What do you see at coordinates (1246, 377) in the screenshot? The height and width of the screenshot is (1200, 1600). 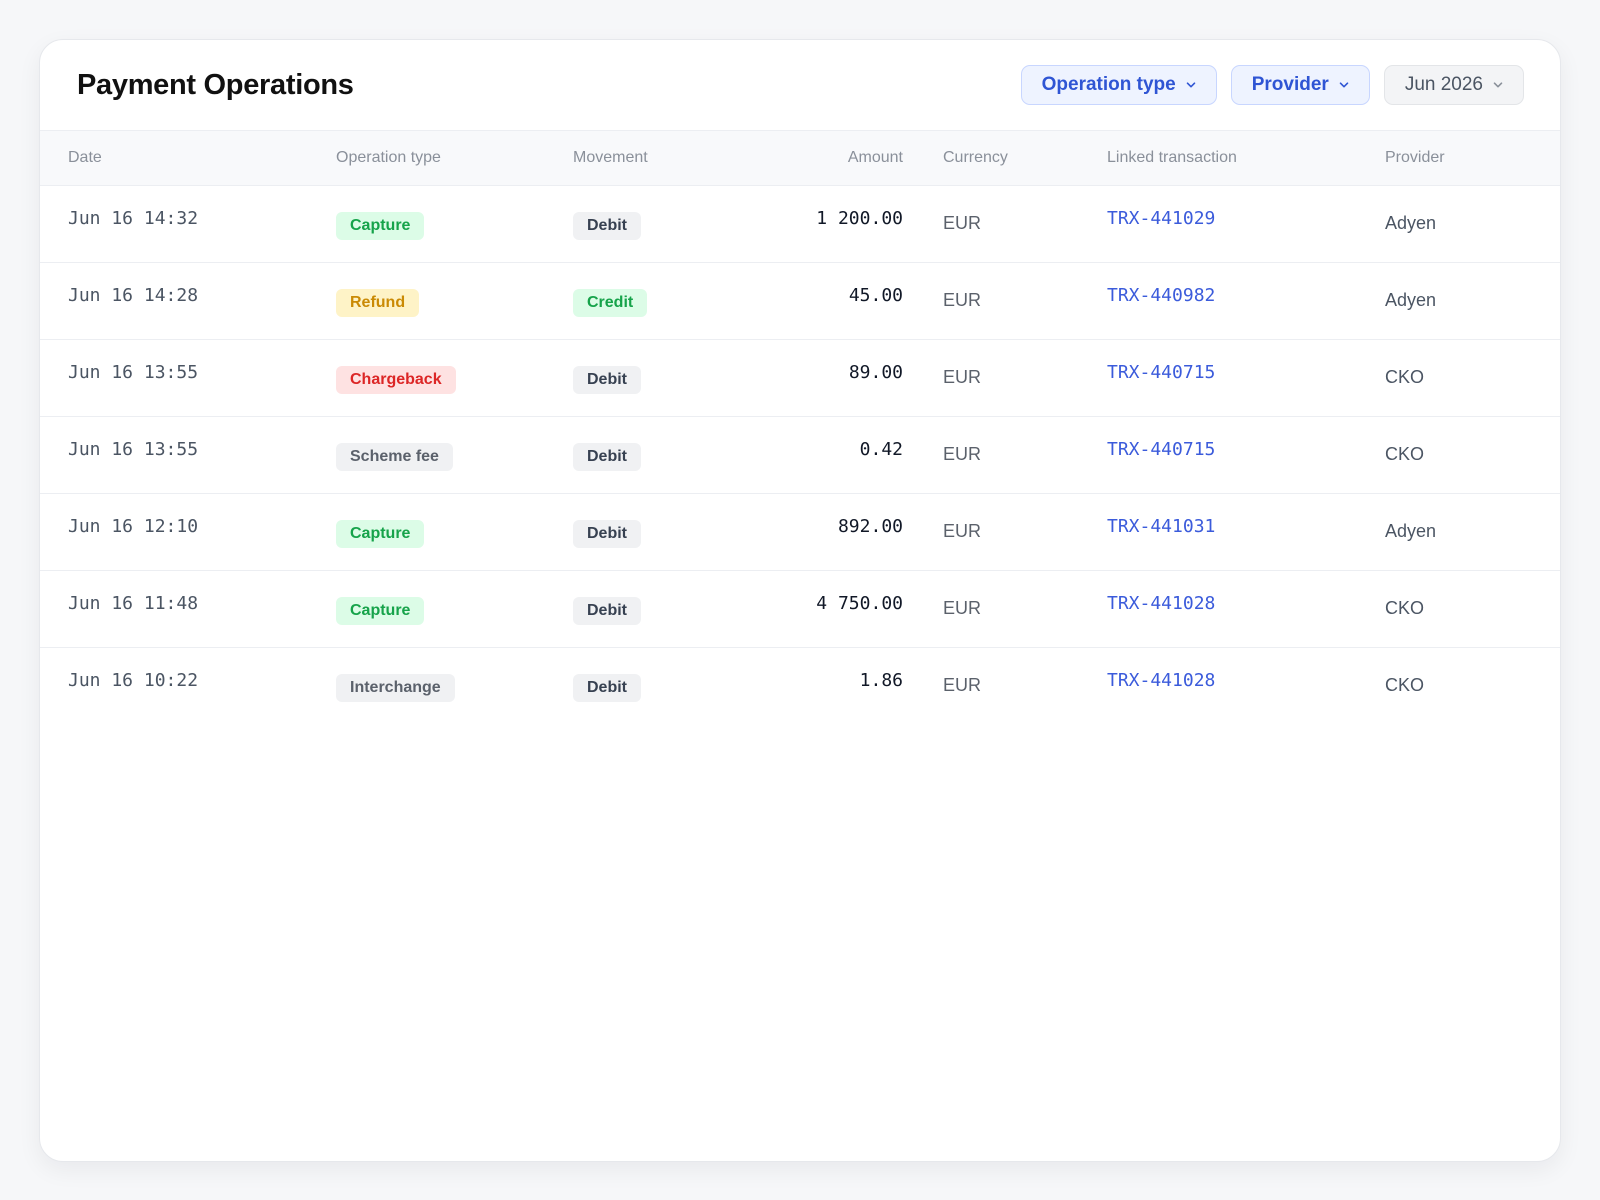 I see `linked-transaction-cell: TRX-440715` at bounding box center [1246, 377].